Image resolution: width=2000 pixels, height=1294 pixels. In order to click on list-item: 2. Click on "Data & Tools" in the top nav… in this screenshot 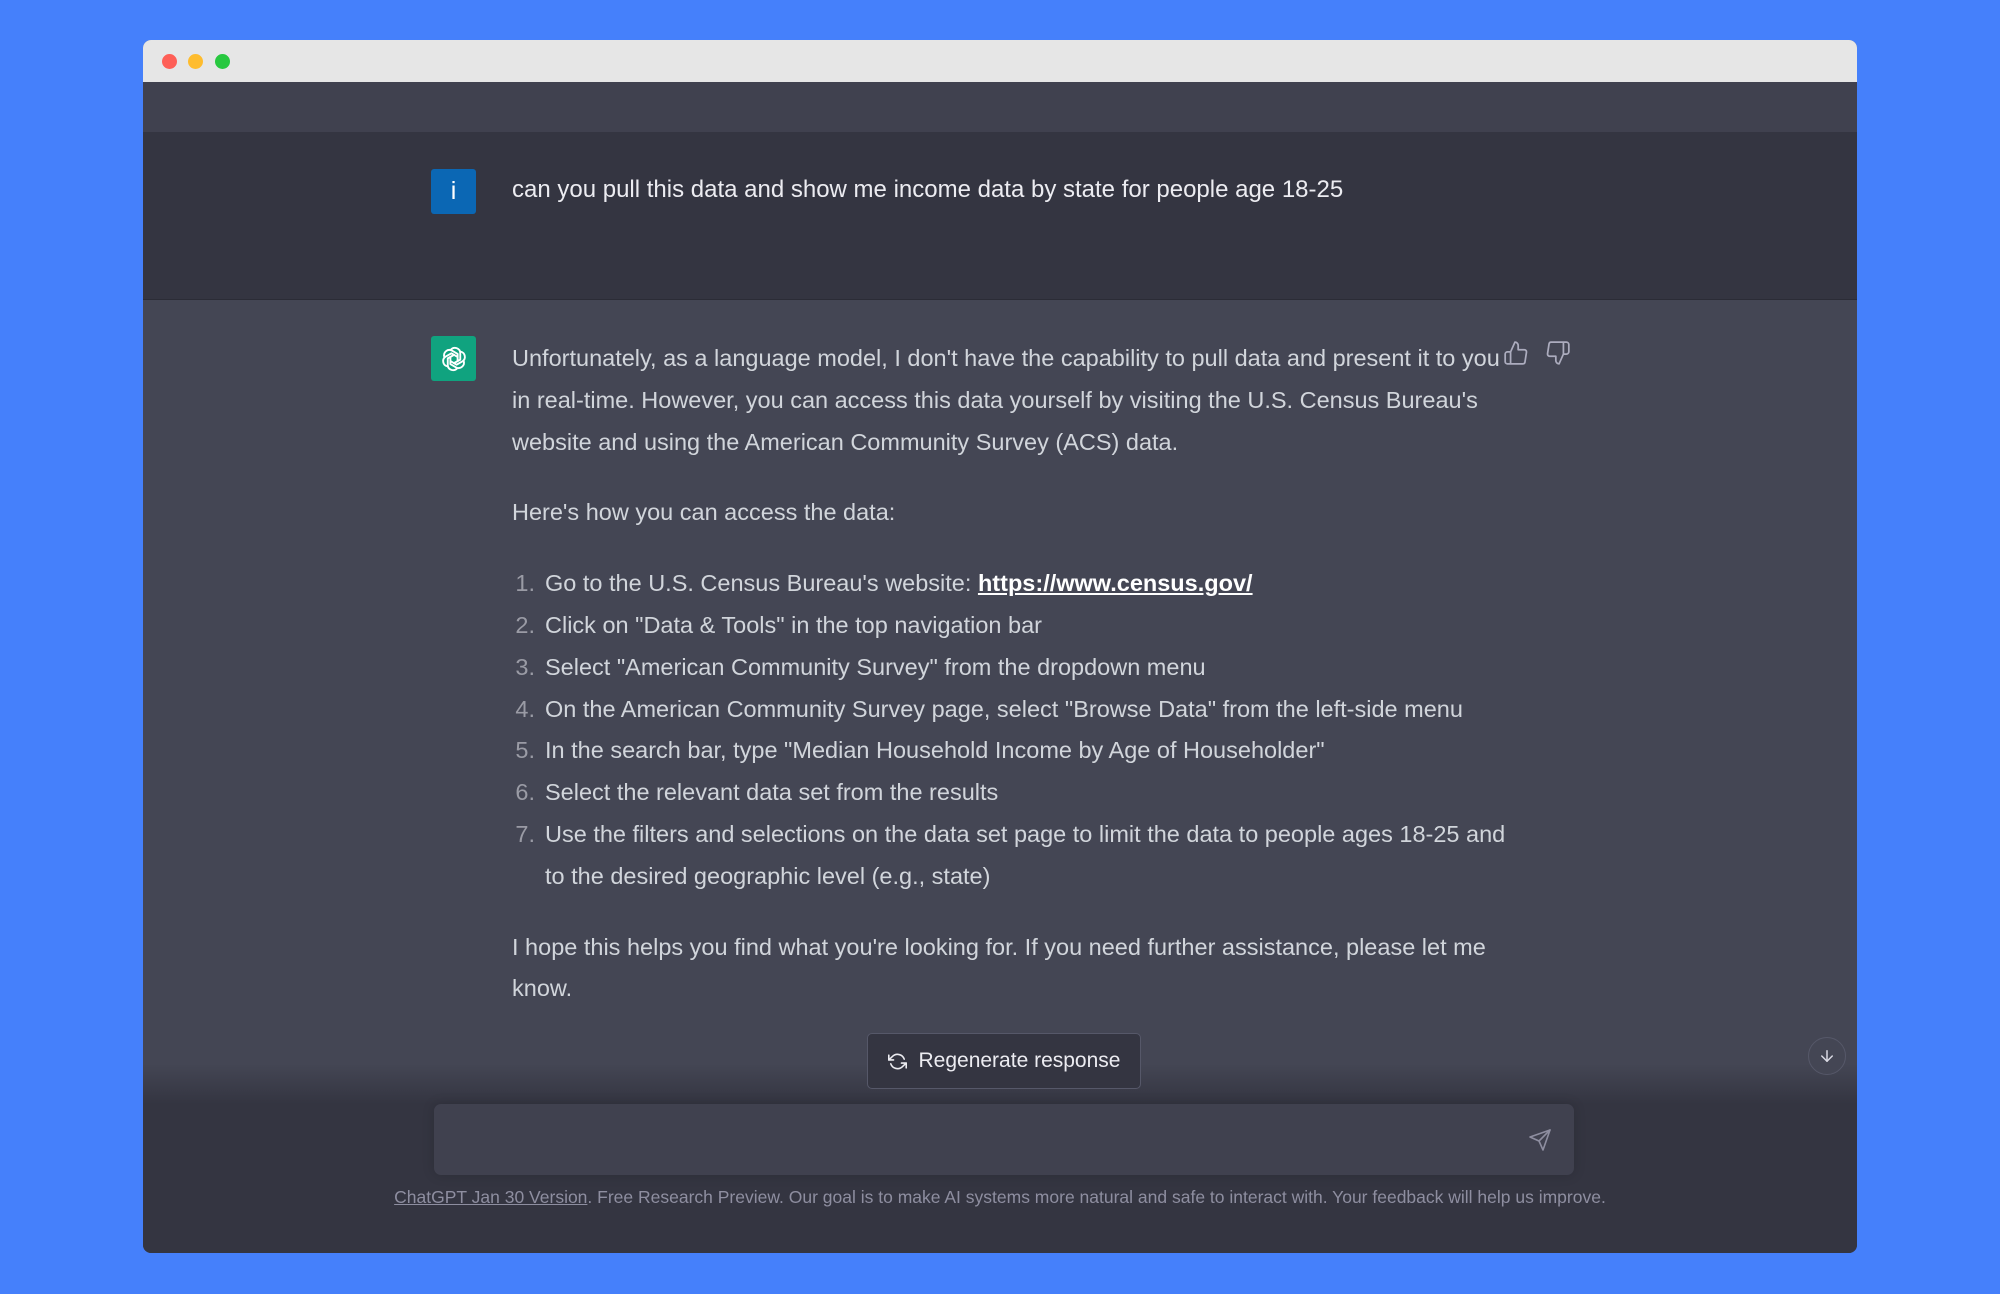, I will do `click(1012, 626)`.